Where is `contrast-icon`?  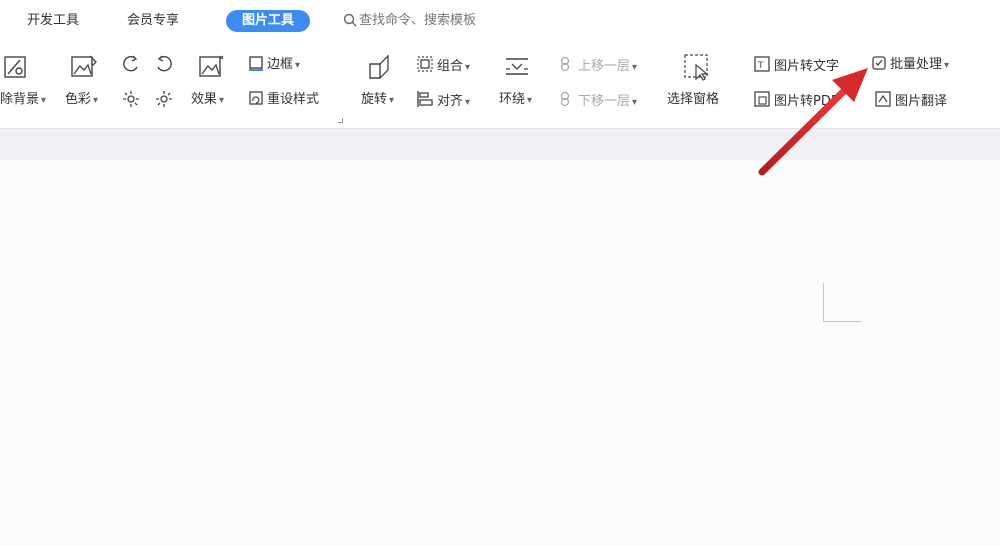
contrast-icon is located at coordinates (164, 99).